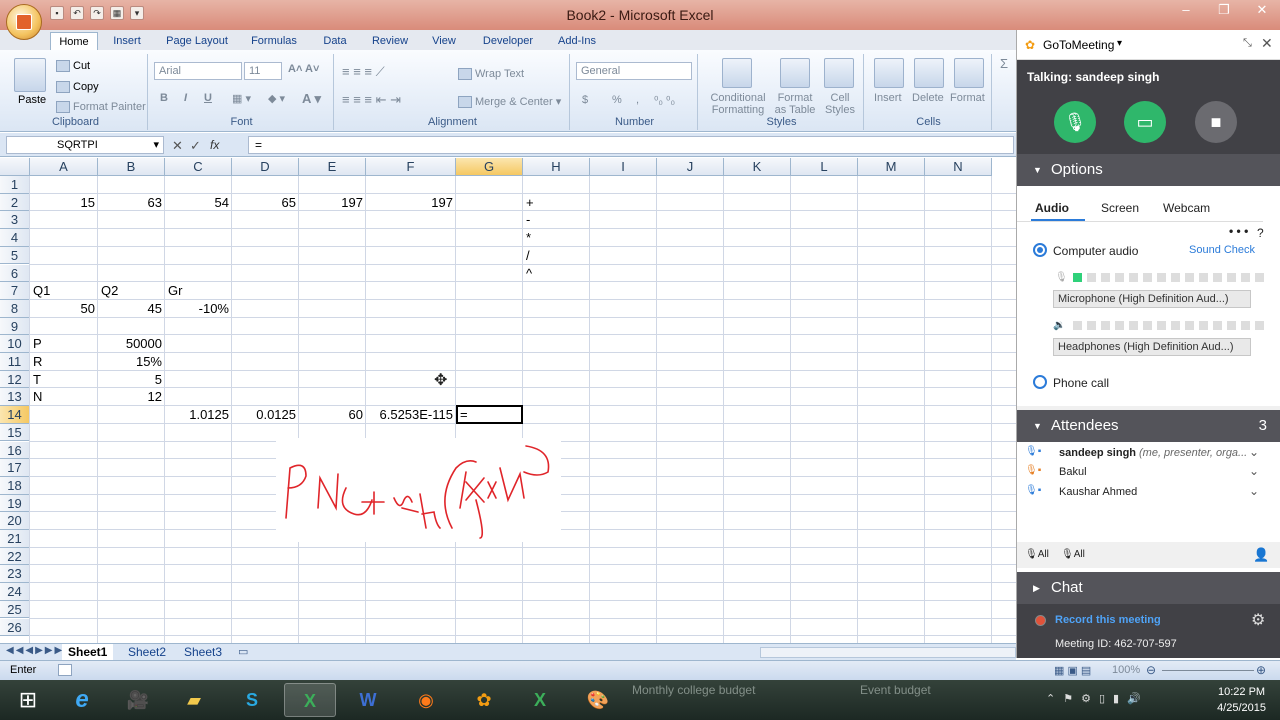 The image size is (1280, 720). Describe the element at coordinates (64, 361) in the screenshot. I see `cell-A11: R` at that location.